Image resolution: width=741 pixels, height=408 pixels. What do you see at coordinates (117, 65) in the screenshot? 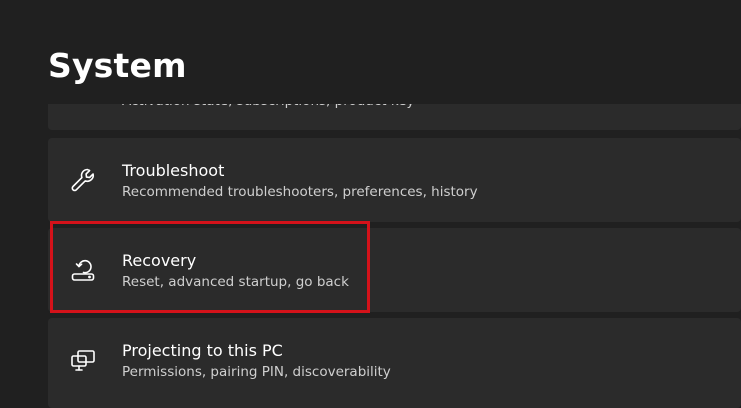
I see `page-title: System` at bounding box center [117, 65].